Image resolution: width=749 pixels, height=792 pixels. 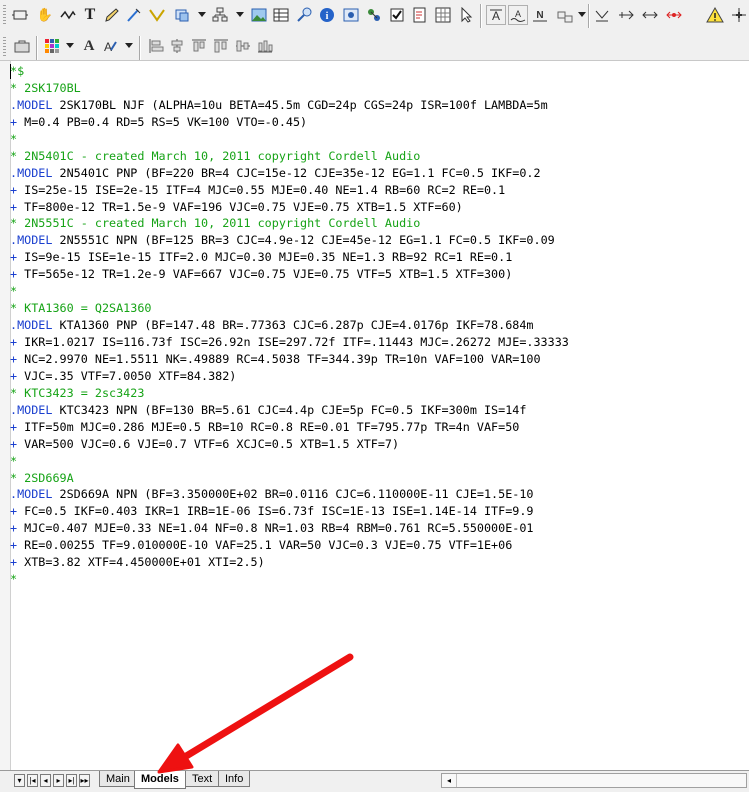 I want to click on hierarchy-dropdown-icon, so click(x=240, y=14).